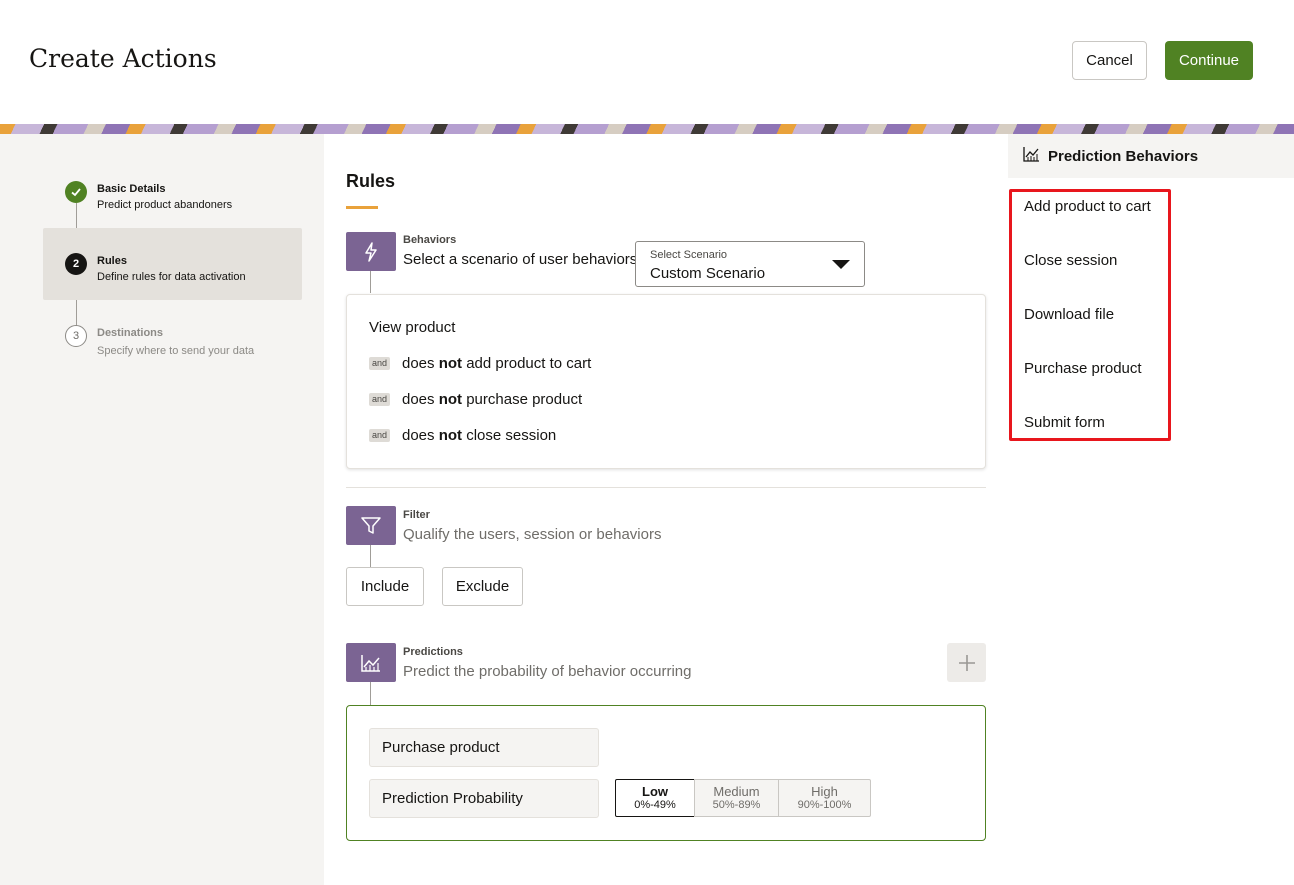  I want to click on predictions-eyebrow: Predictions, so click(433, 652).